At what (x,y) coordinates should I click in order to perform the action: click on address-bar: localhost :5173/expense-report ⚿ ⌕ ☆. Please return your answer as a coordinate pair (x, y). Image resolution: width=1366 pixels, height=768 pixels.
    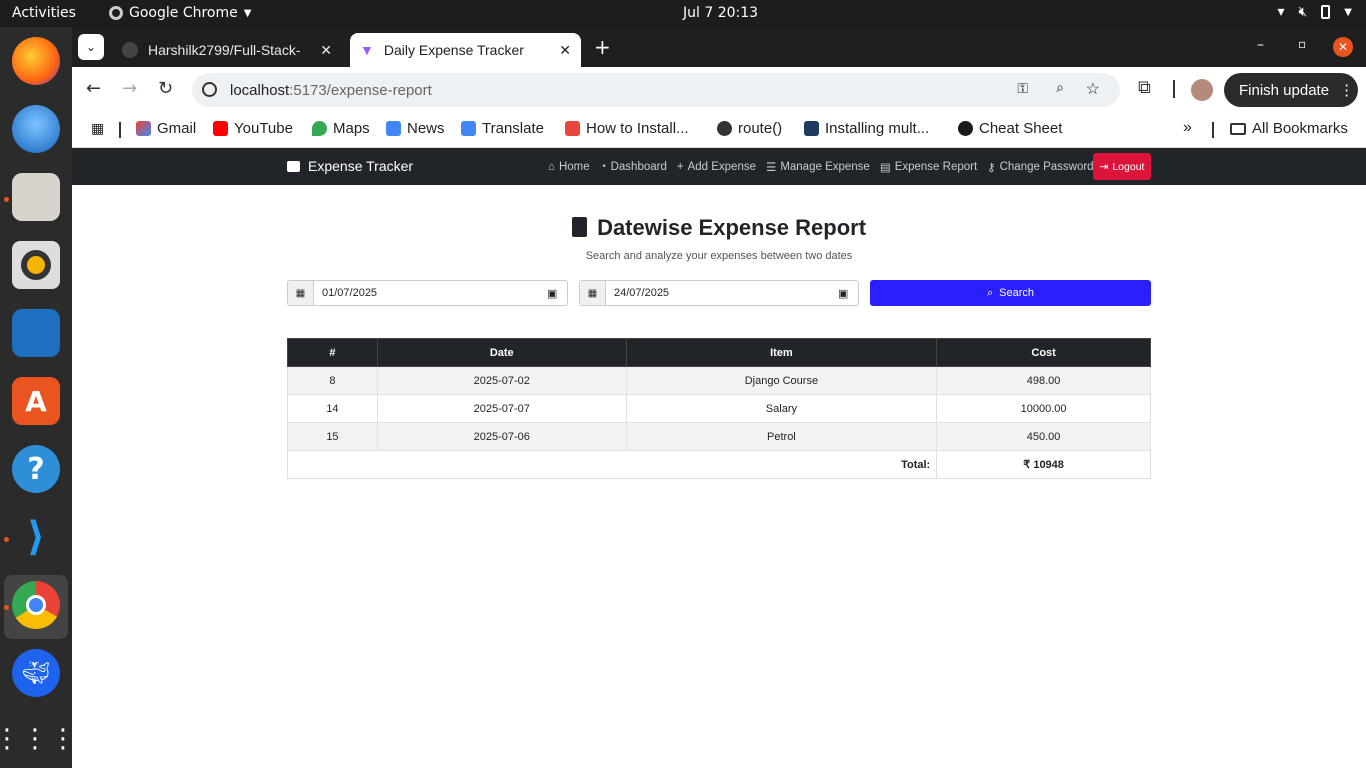
    Looking at the image, I should click on (656, 90).